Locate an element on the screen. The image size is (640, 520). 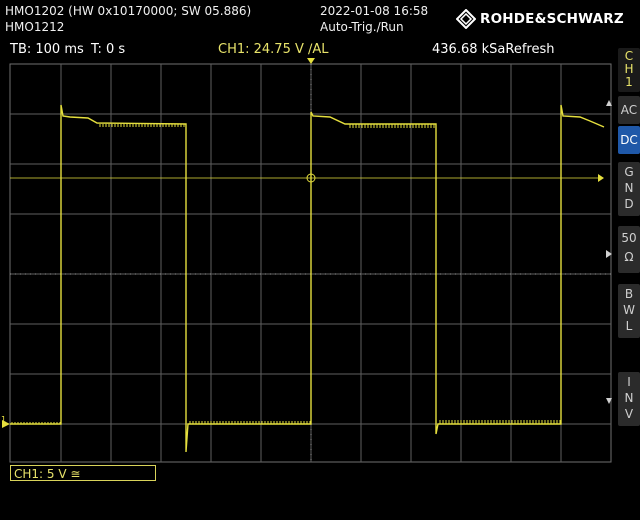
gnd-char: N is located at coordinates (629, 188).